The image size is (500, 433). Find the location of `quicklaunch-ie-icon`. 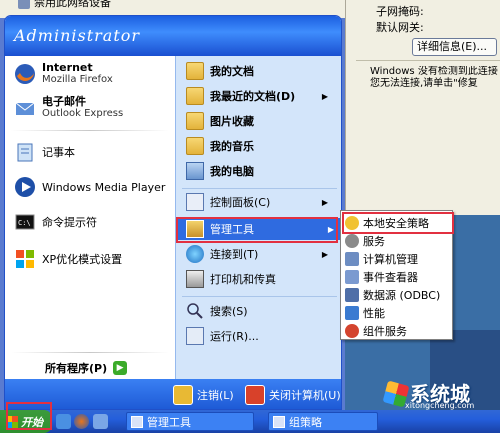

quicklaunch-ie-icon is located at coordinates (63, 421).